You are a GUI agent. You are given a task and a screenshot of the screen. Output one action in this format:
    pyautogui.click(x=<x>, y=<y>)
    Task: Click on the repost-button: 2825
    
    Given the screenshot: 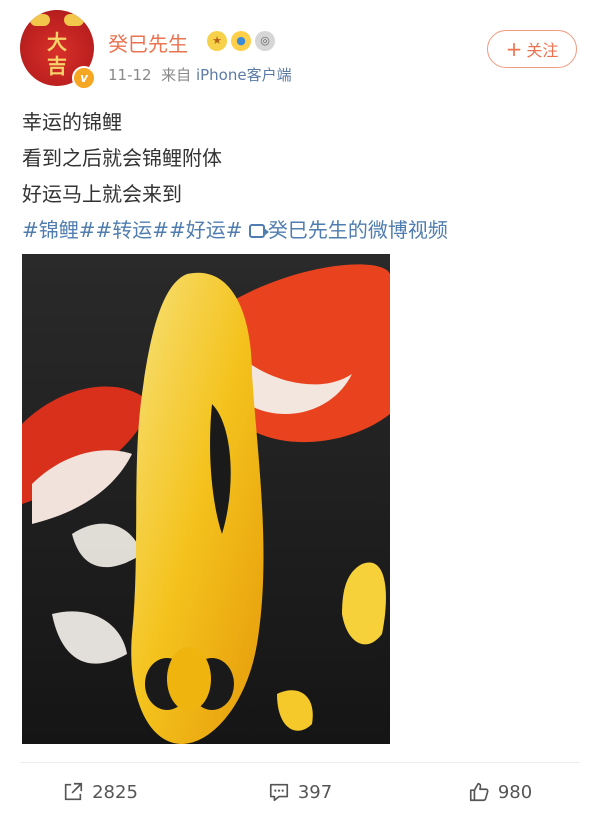 What is the action you would take?
    pyautogui.click(x=100, y=792)
    